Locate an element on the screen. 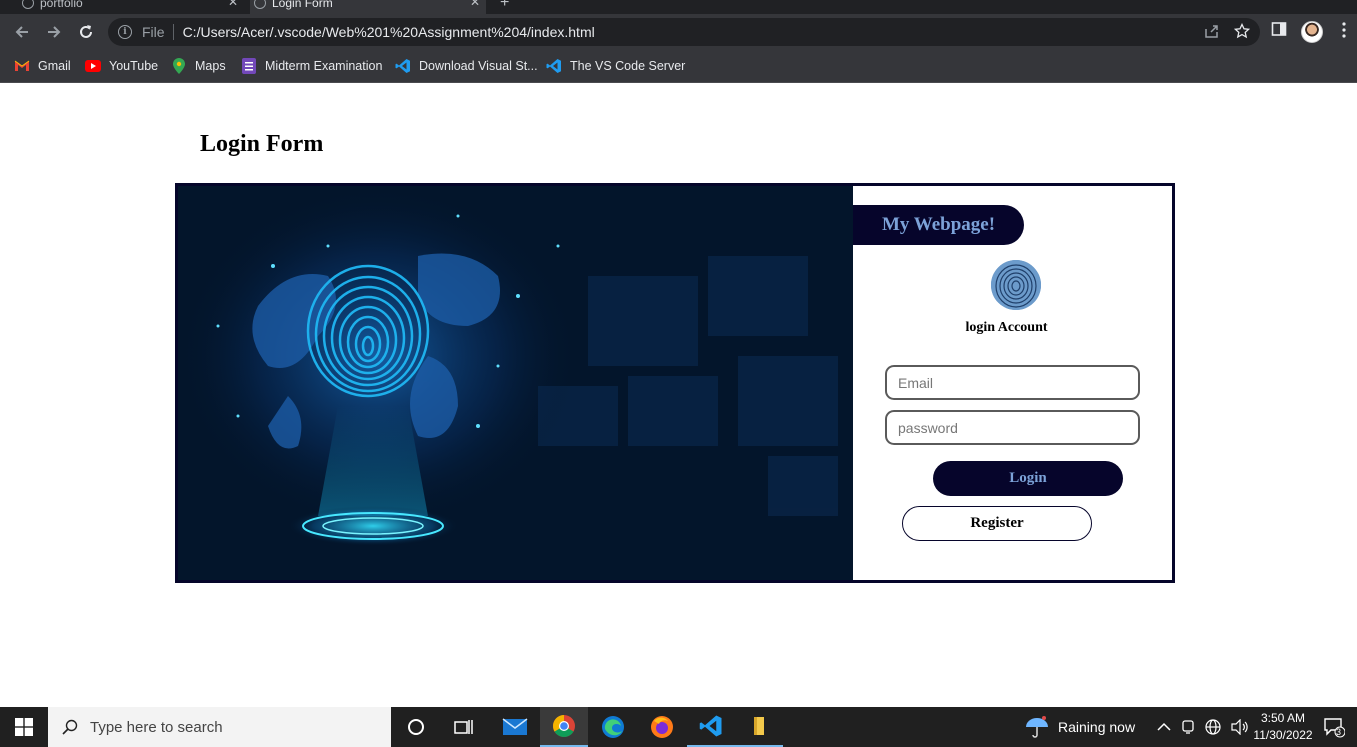 Image resolution: width=1357 pixels, height=747 pixels. forms-icon is located at coordinates (249, 66).